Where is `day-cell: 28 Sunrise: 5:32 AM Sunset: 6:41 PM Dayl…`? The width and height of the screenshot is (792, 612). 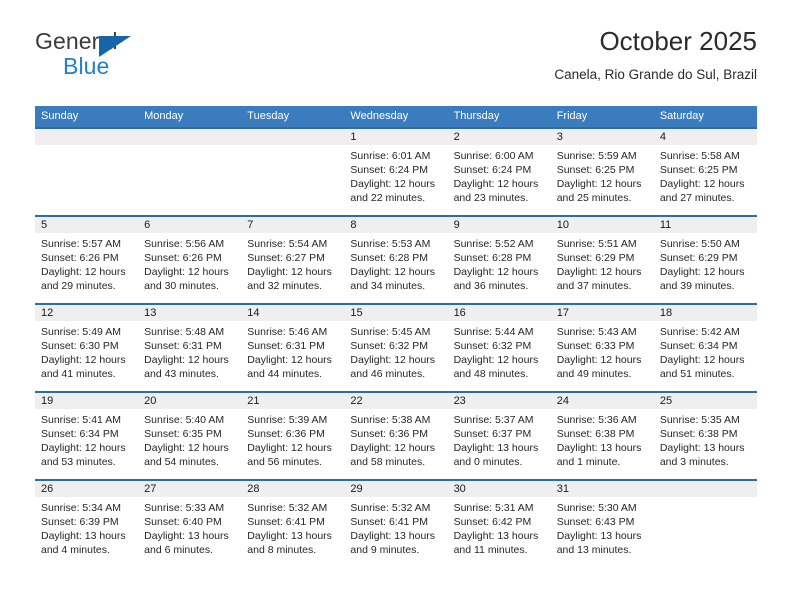 day-cell: 28 Sunrise: 5:32 AM Sunset: 6:41 PM Dayl… is located at coordinates (292, 524).